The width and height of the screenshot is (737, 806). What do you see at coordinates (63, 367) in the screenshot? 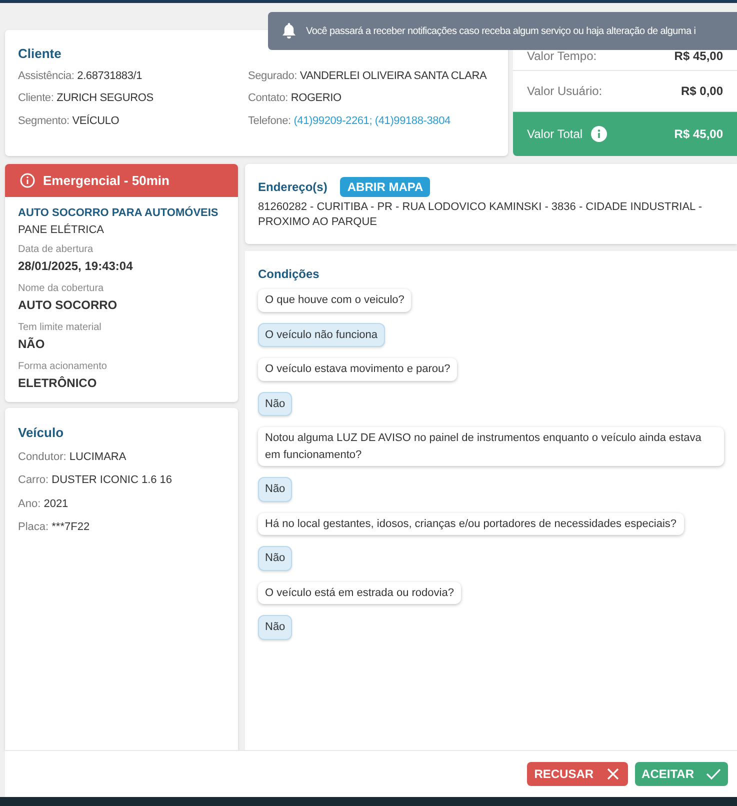
I see `detail-label: Forma acionamento` at bounding box center [63, 367].